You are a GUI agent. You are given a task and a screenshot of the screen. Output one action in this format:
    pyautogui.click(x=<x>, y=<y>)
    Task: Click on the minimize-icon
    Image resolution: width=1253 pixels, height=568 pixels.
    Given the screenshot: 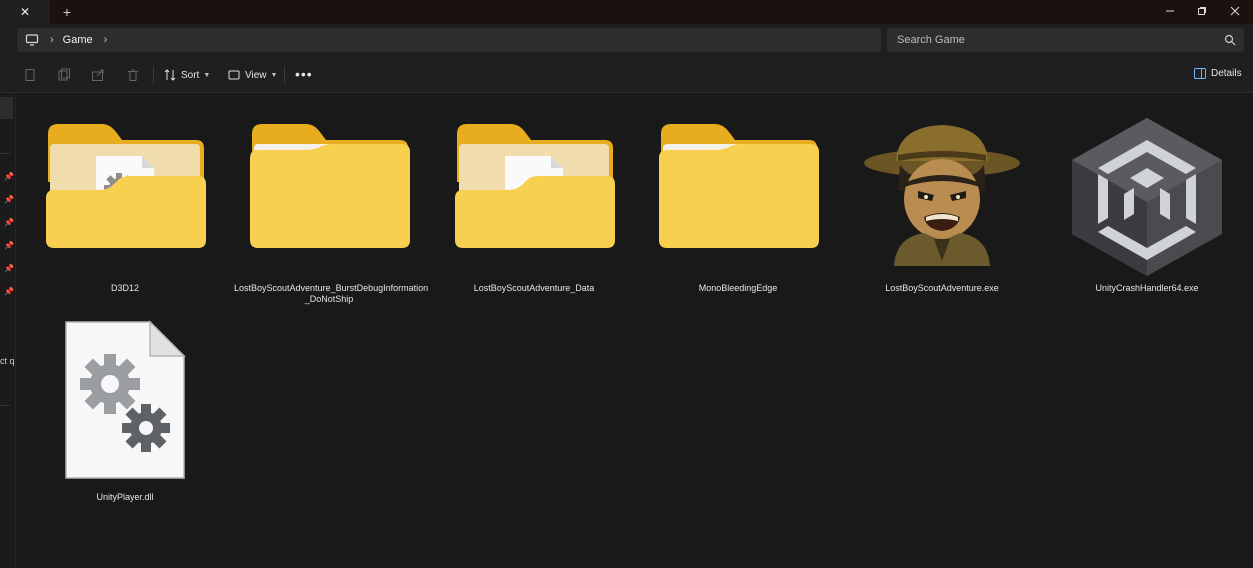 What is the action you would take?
    pyautogui.click(x=1170, y=11)
    